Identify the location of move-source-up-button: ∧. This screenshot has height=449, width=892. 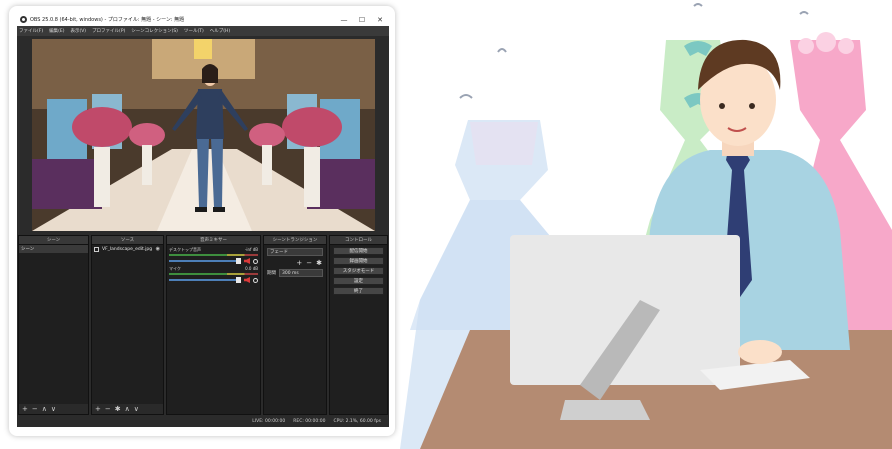
(127, 409).